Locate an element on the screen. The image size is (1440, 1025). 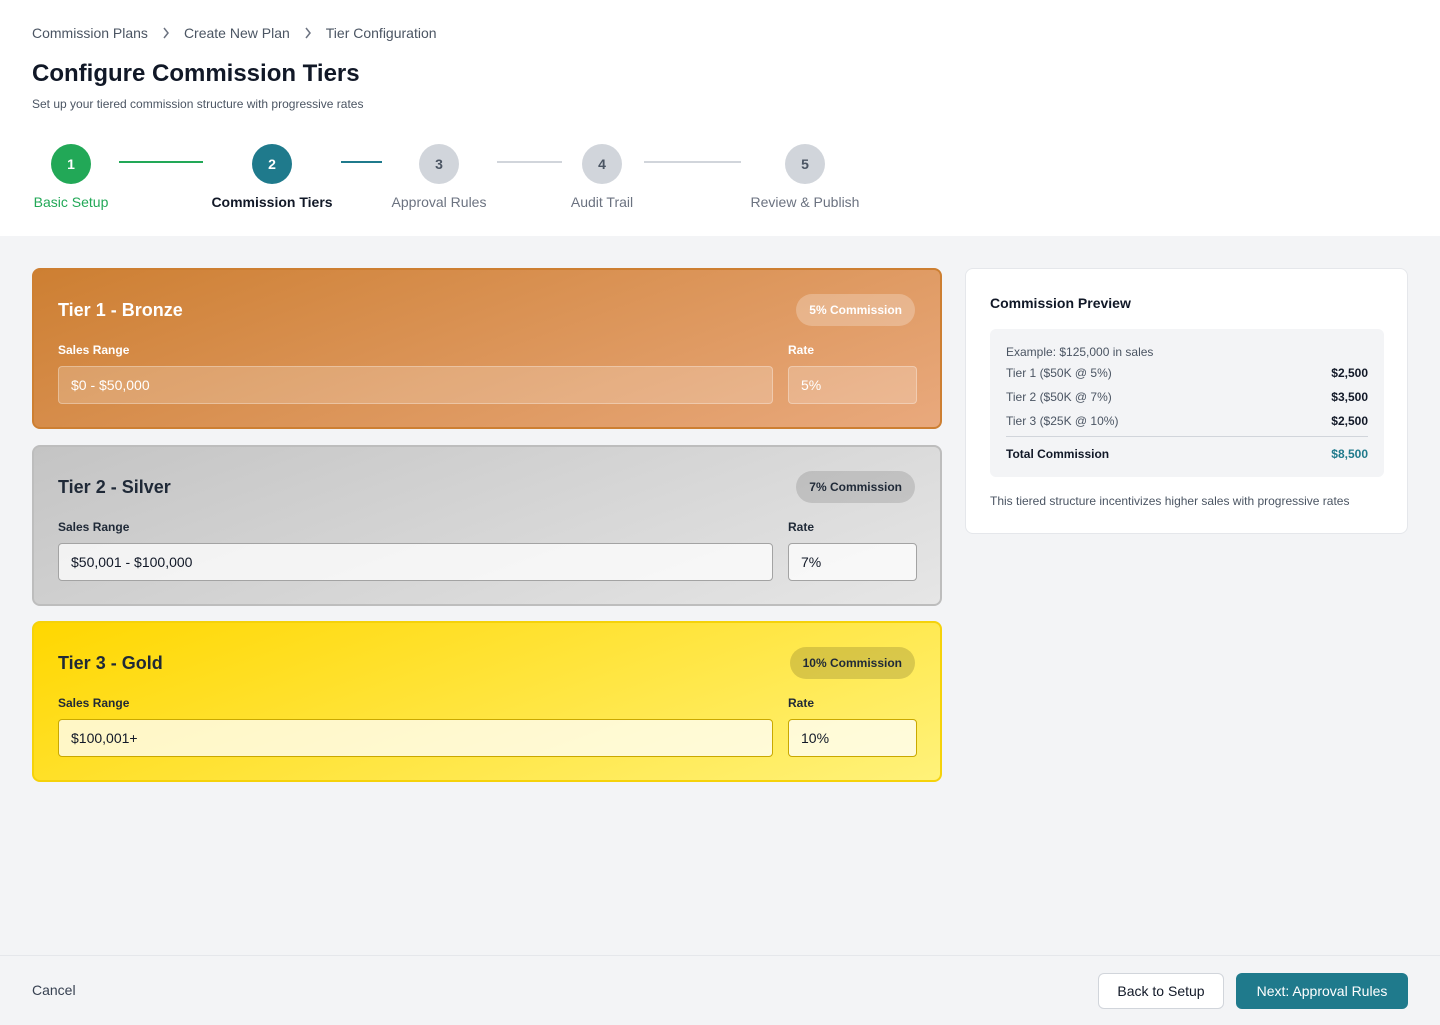
step-4-circle: 4 is located at coordinates (602, 164).